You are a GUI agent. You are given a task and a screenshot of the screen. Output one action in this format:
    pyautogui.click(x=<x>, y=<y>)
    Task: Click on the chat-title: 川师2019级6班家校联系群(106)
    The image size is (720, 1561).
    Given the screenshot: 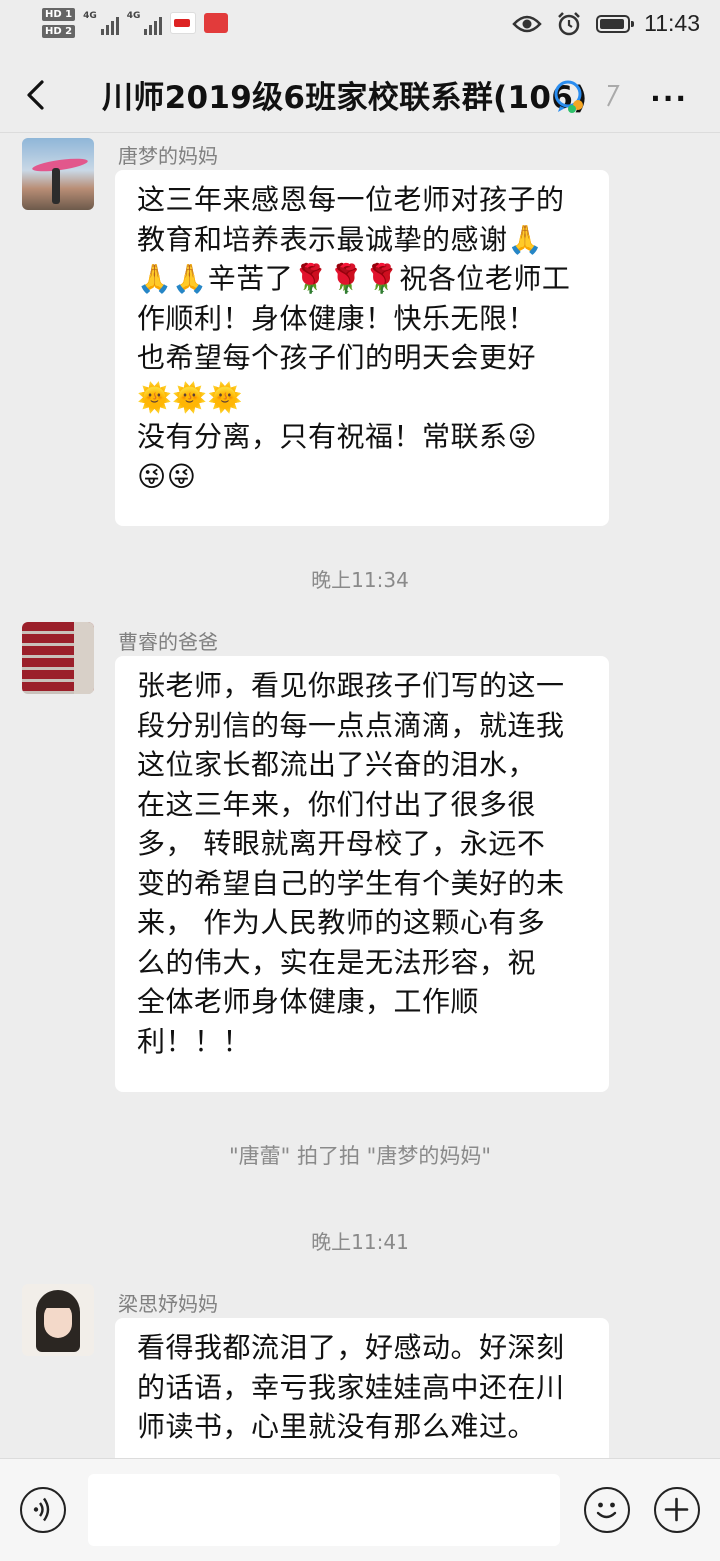 What is the action you would take?
    pyautogui.click(x=345, y=98)
    